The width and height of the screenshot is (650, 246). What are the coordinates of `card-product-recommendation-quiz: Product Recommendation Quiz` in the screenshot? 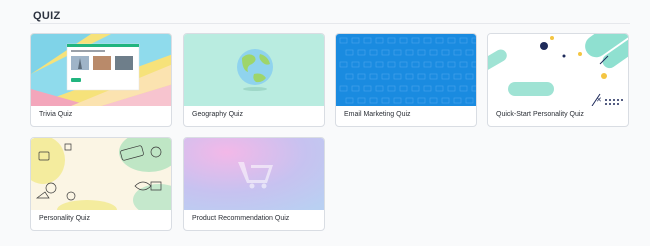 It's located at (254, 184).